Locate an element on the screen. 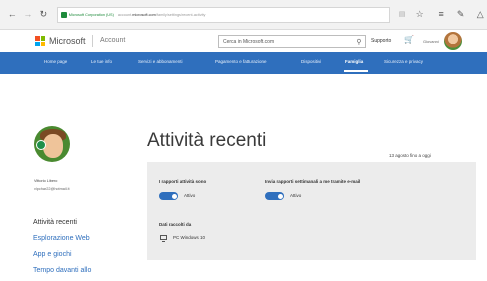  header-divider is located at coordinates (92, 41).